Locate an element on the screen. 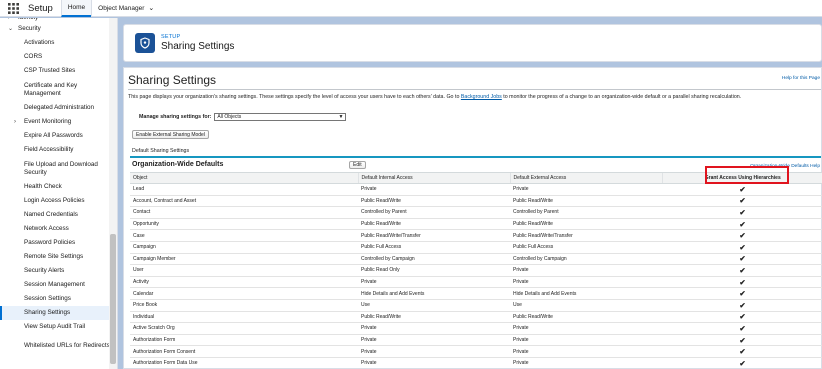  sidebar-item: Expire All Passwords is located at coordinates (58, 136).